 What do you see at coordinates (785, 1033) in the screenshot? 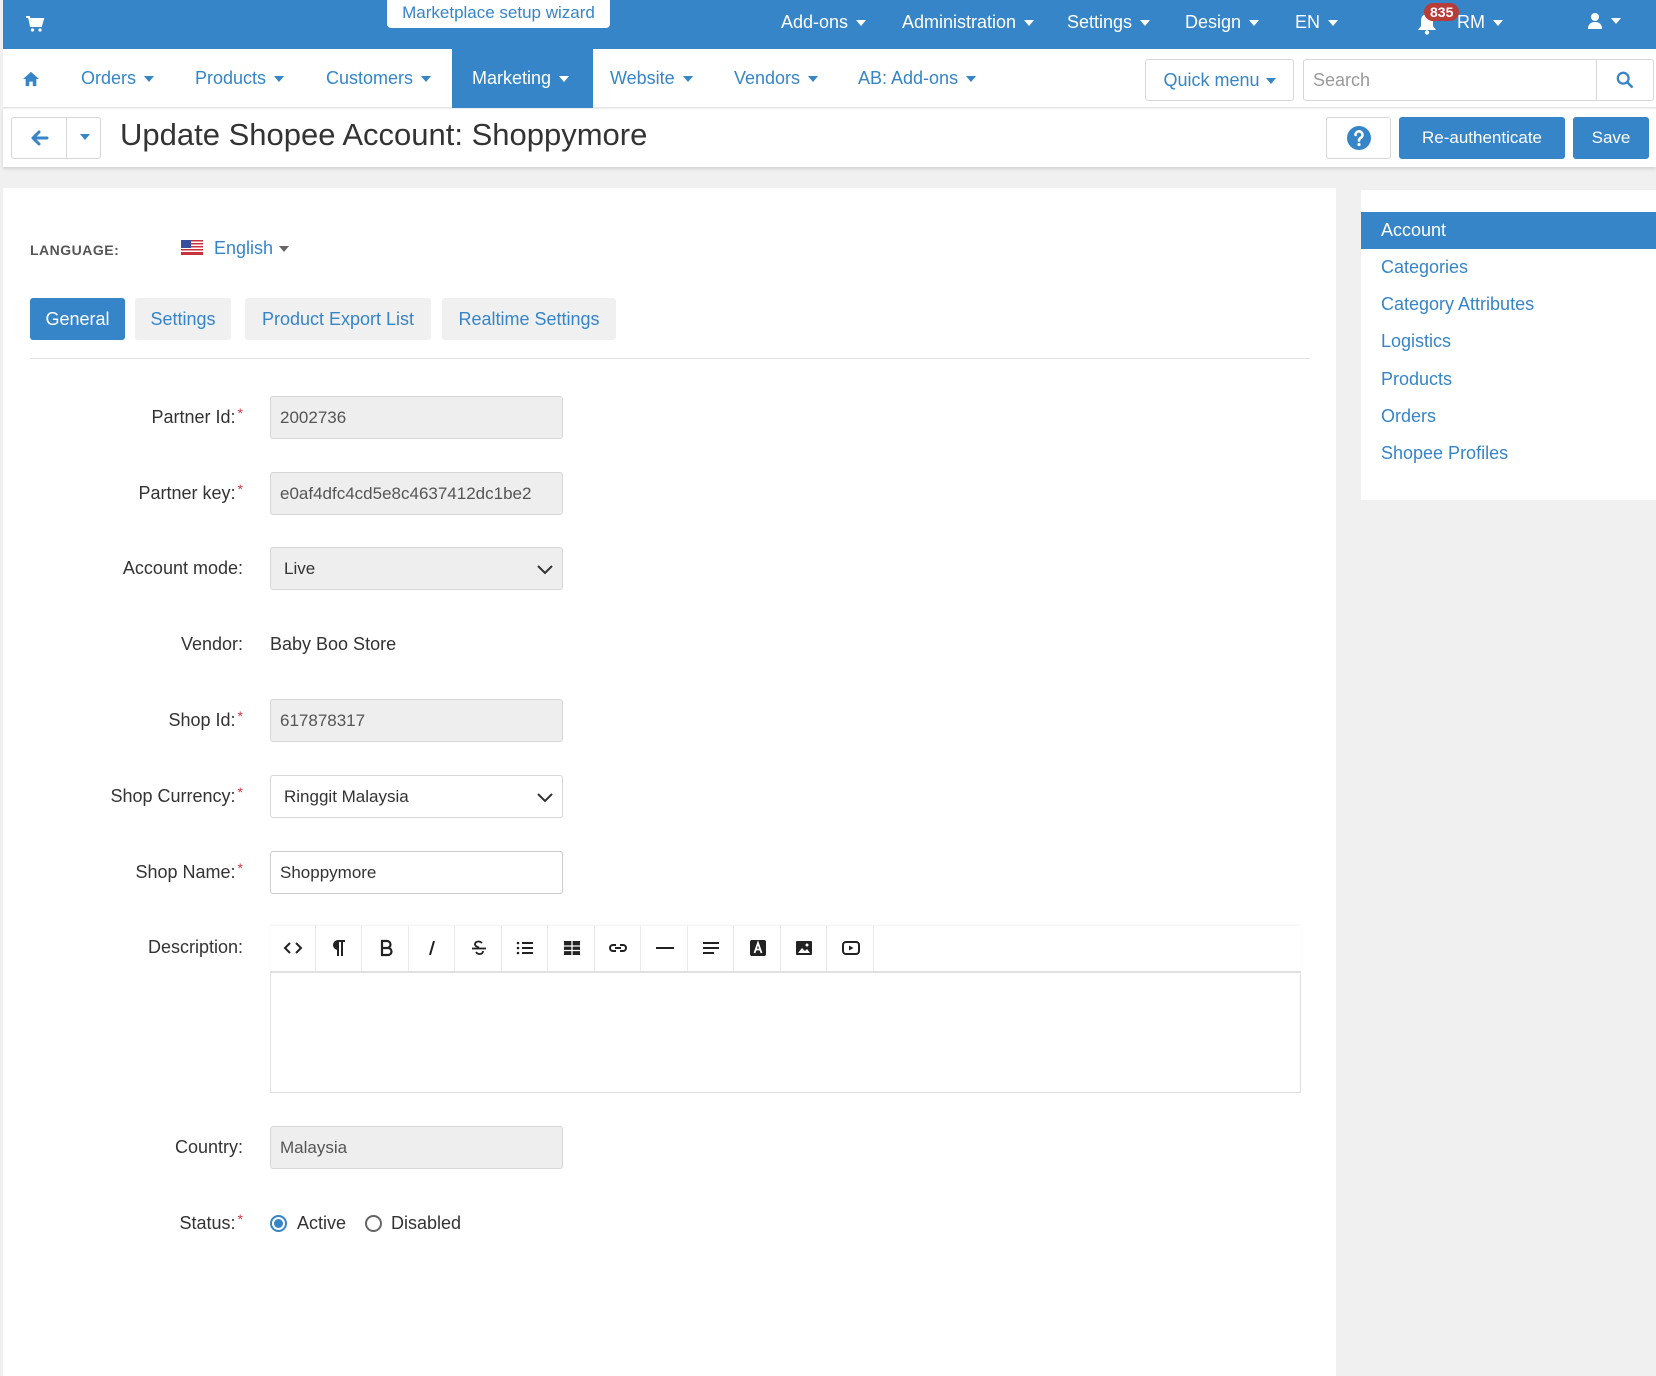
I see `description-editor` at bounding box center [785, 1033].